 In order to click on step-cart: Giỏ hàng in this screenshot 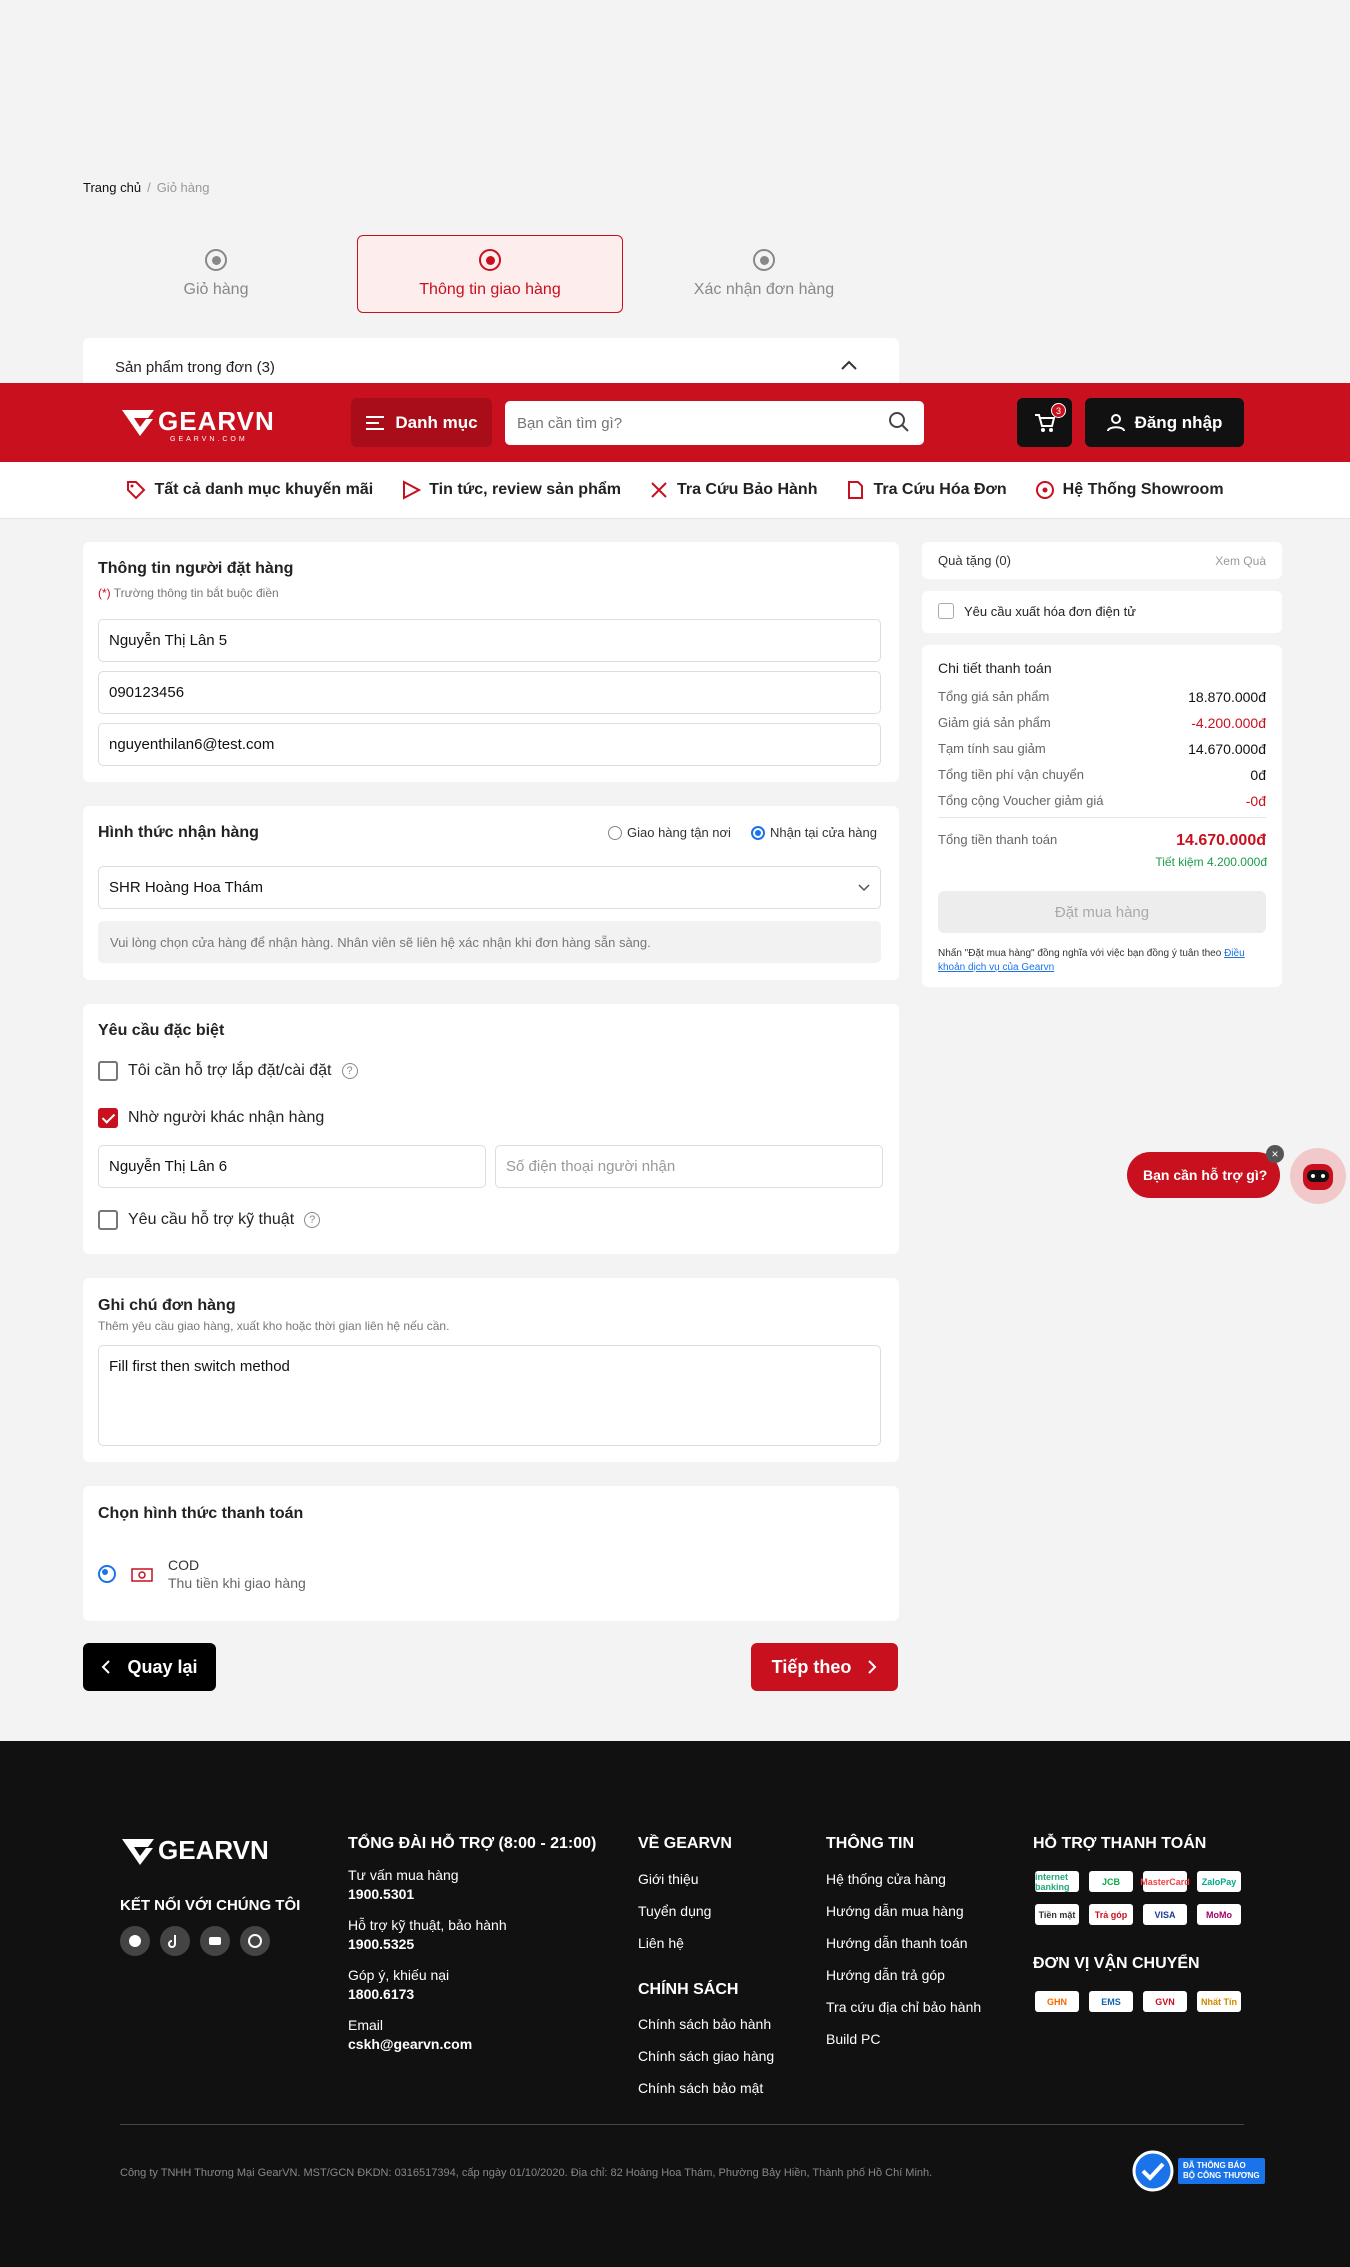, I will do `click(216, 274)`.